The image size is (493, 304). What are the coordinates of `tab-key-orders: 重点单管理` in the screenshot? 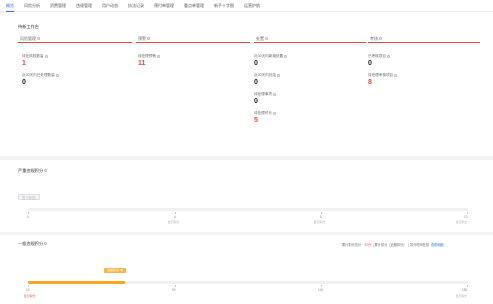 It's located at (194, 6).